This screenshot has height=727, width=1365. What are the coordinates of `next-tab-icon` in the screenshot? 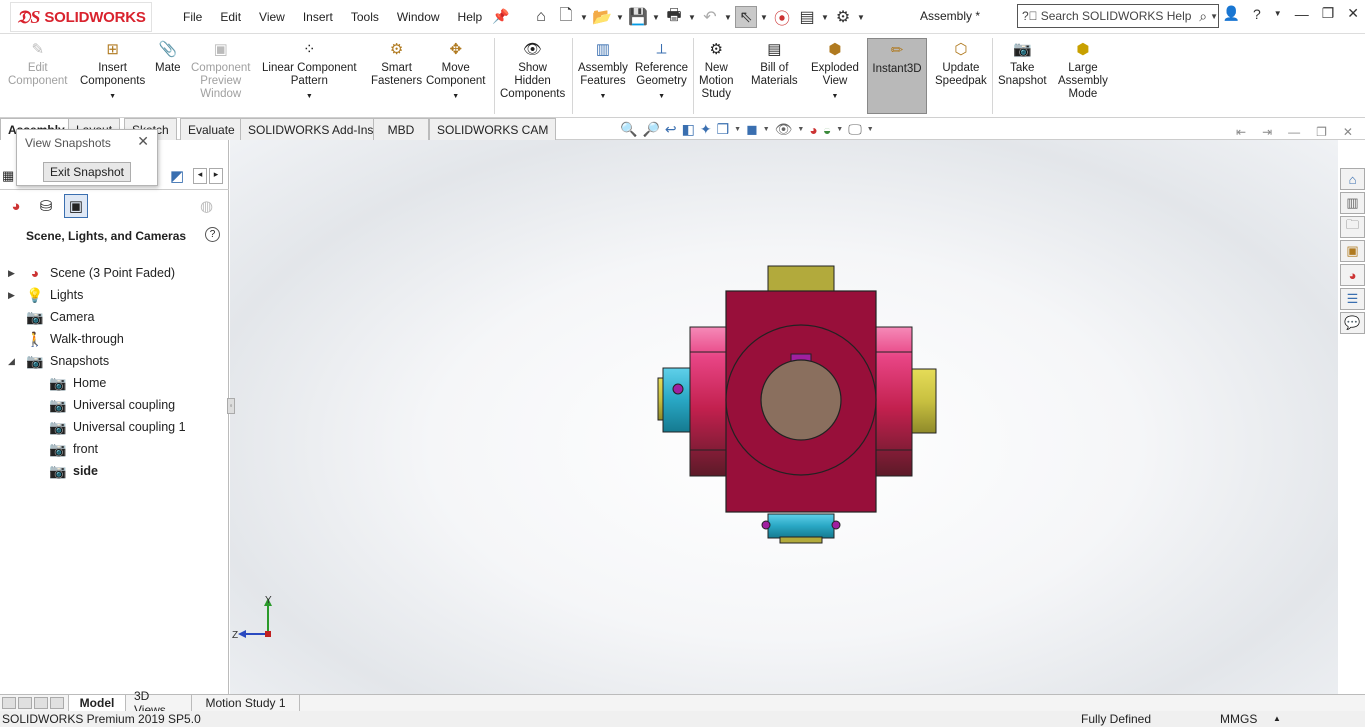 It's located at (41, 703).